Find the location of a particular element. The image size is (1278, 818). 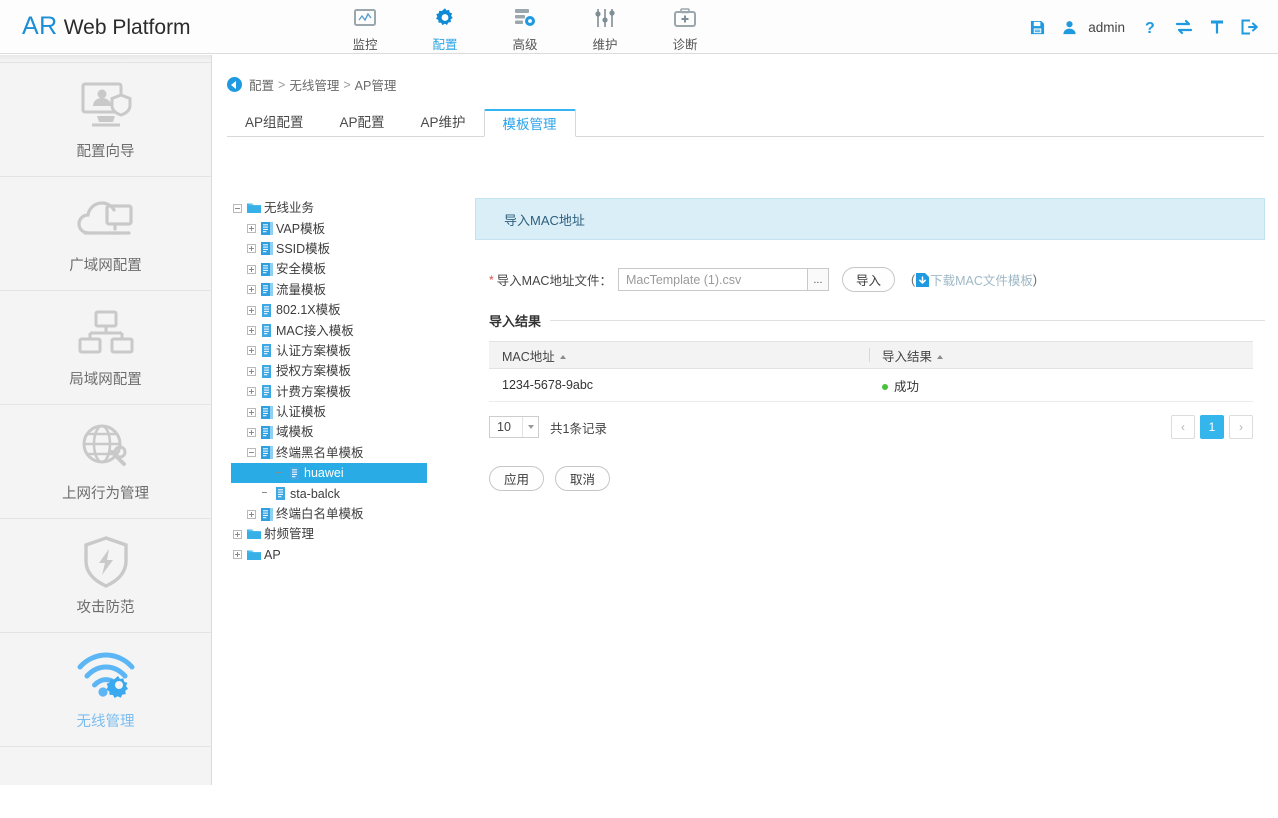

tree-node-huawei: huawei is located at coordinates (329, 473).